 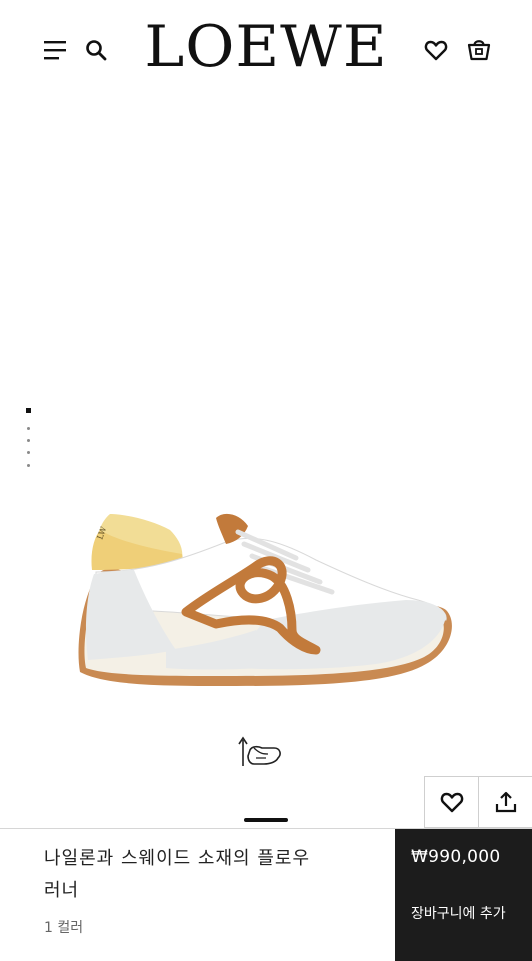 I want to click on swipe-up-hint-icon, so click(x=259, y=751).